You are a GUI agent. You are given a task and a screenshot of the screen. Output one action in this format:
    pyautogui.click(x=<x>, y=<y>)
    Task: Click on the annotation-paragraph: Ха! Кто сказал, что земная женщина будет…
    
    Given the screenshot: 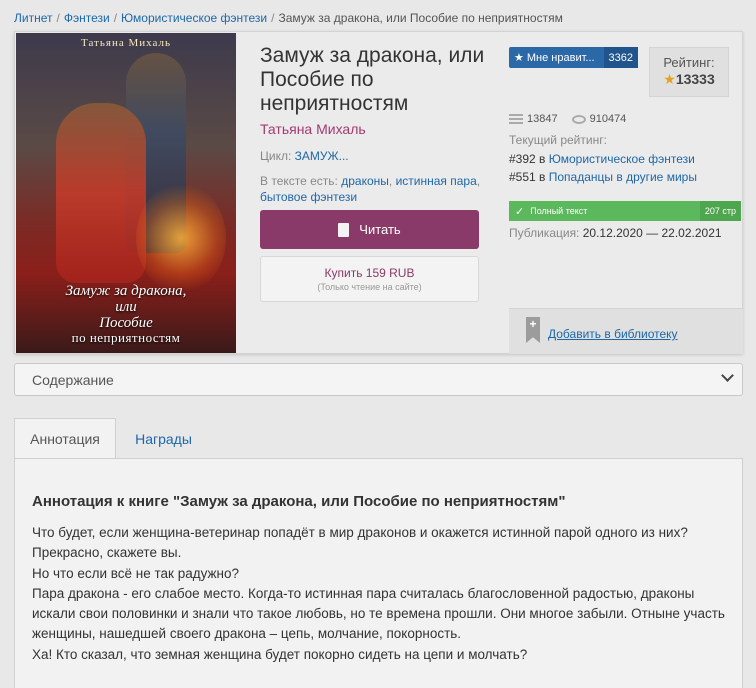 What is the action you would take?
    pyautogui.click(x=280, y=654)
    